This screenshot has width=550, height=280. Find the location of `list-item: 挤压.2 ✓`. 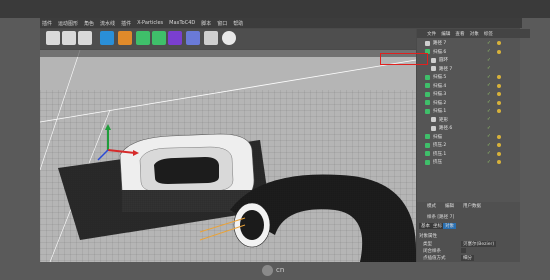

list-item: 挤压.2 ✓ is located at coordinates (472, 145).